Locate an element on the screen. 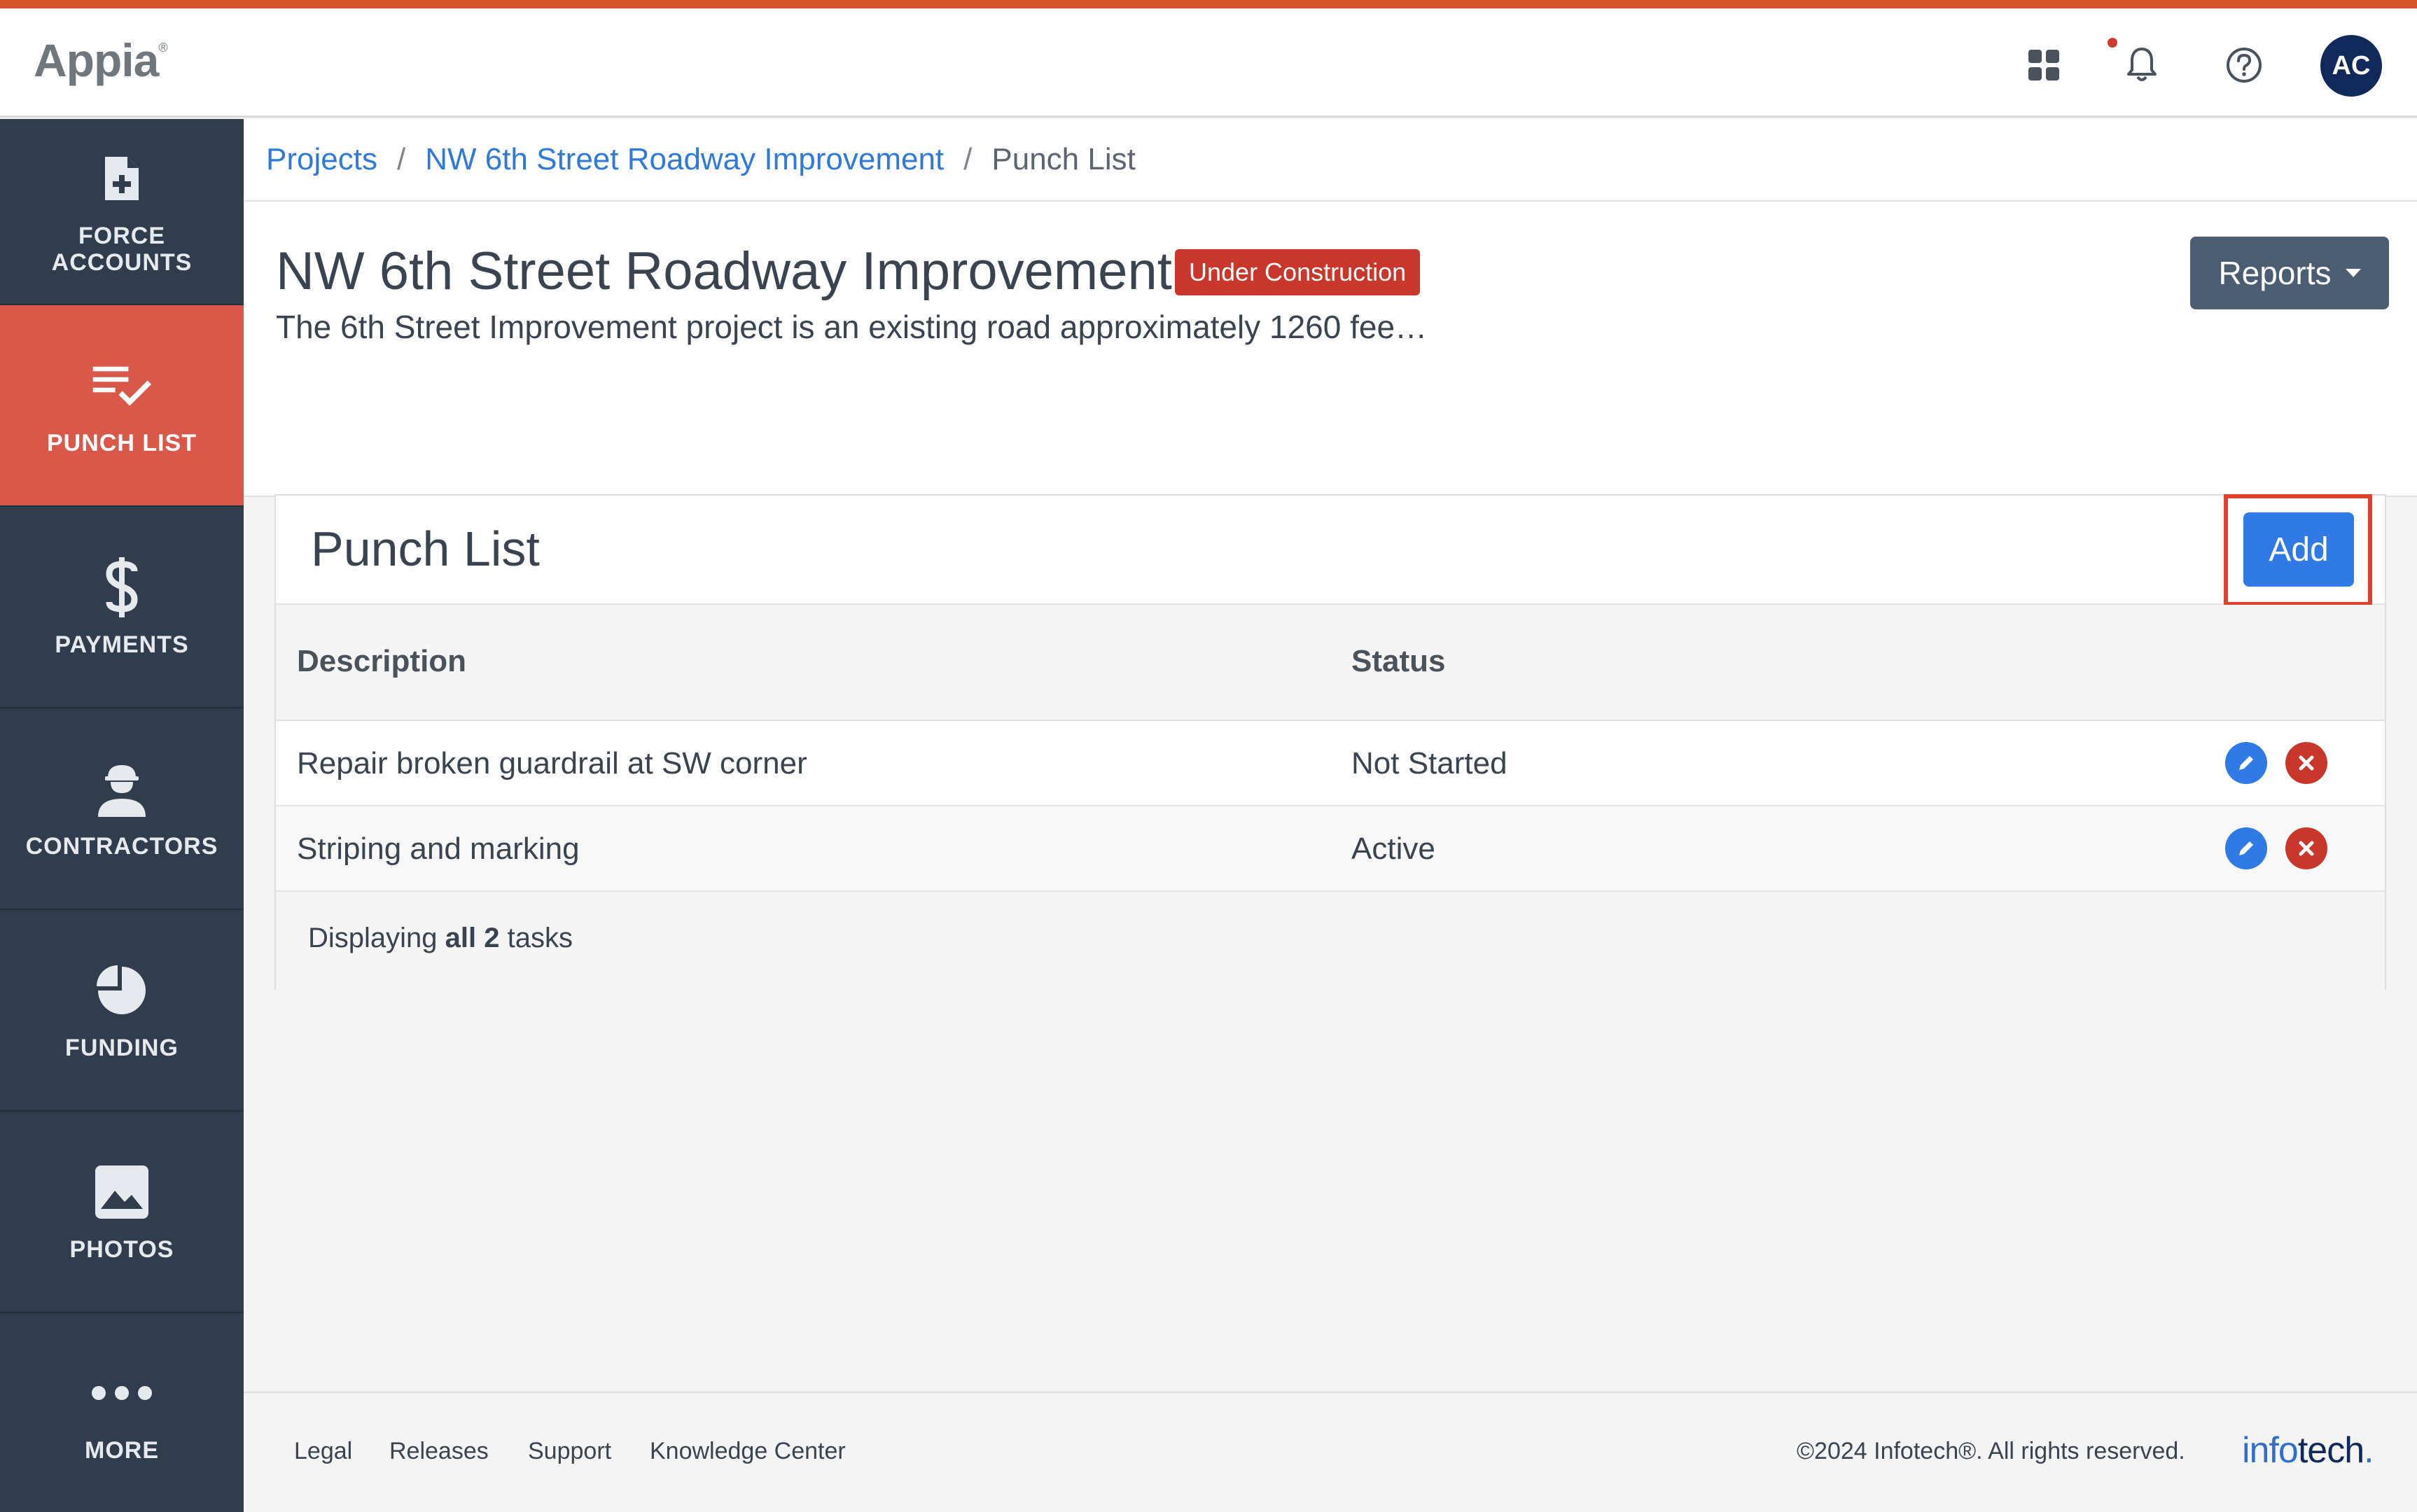  sidebar-item-more: MORE is located at coordinates (122, 1412).